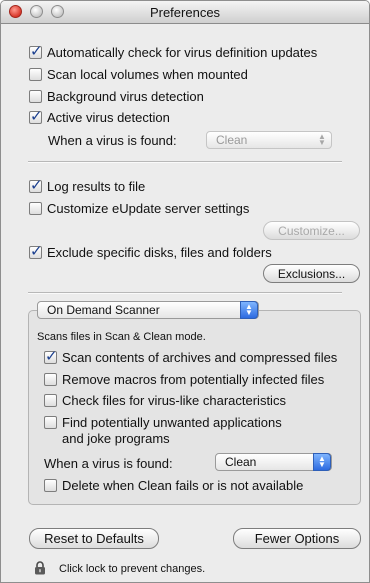 Image resolution: width=370 pixels, height=583 pixels. I want to click on unwanted-apps-checkbox, so click(50, 422).